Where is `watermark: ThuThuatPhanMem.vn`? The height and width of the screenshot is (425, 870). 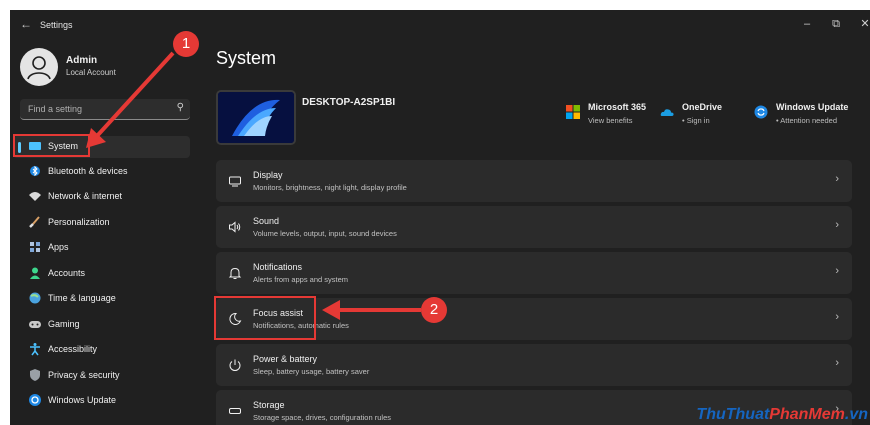
watermark: ThuThuatPhanMem.vn is located at coordinates (782, 415).